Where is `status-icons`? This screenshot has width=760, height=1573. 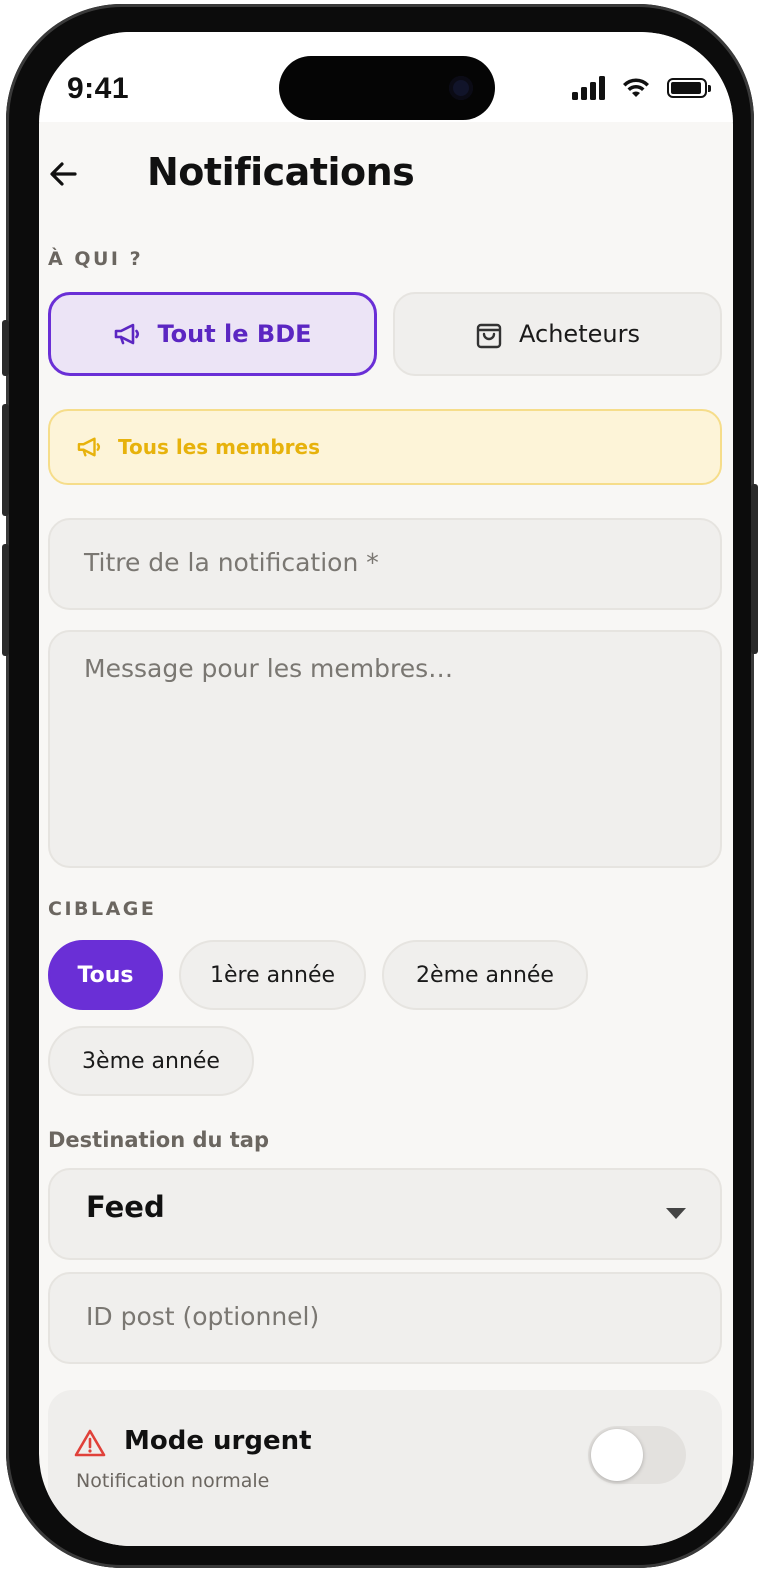 status-icons is located at coordinates (641, 88).